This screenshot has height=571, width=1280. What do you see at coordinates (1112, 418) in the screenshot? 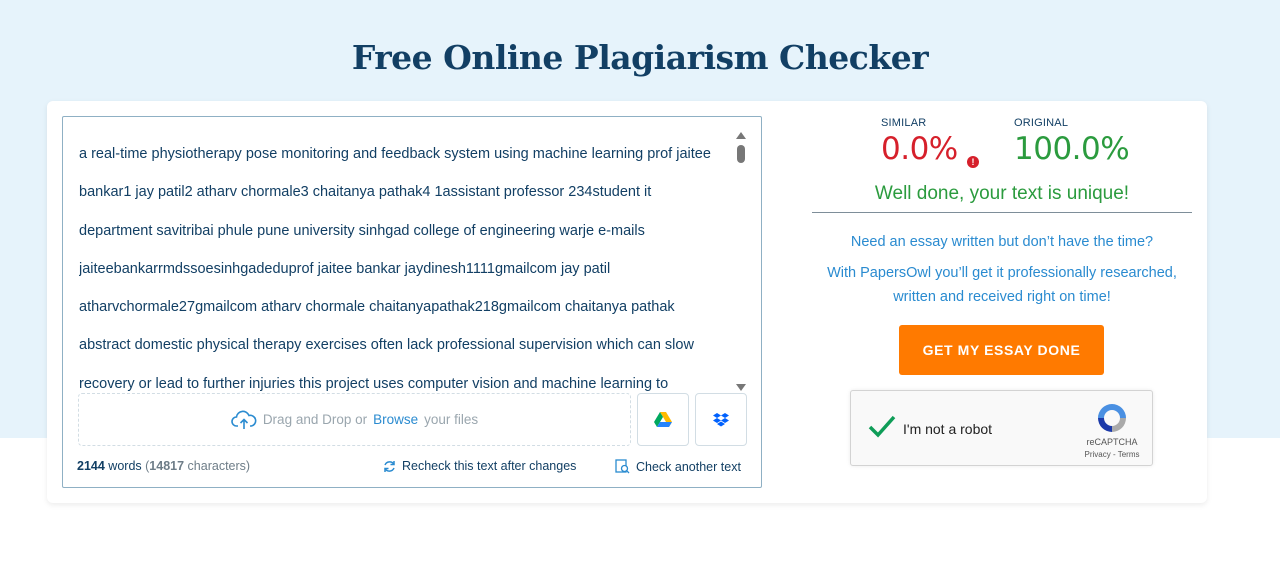
I see `recaptcha-logo-icon` at bounding box center [1112, 418].